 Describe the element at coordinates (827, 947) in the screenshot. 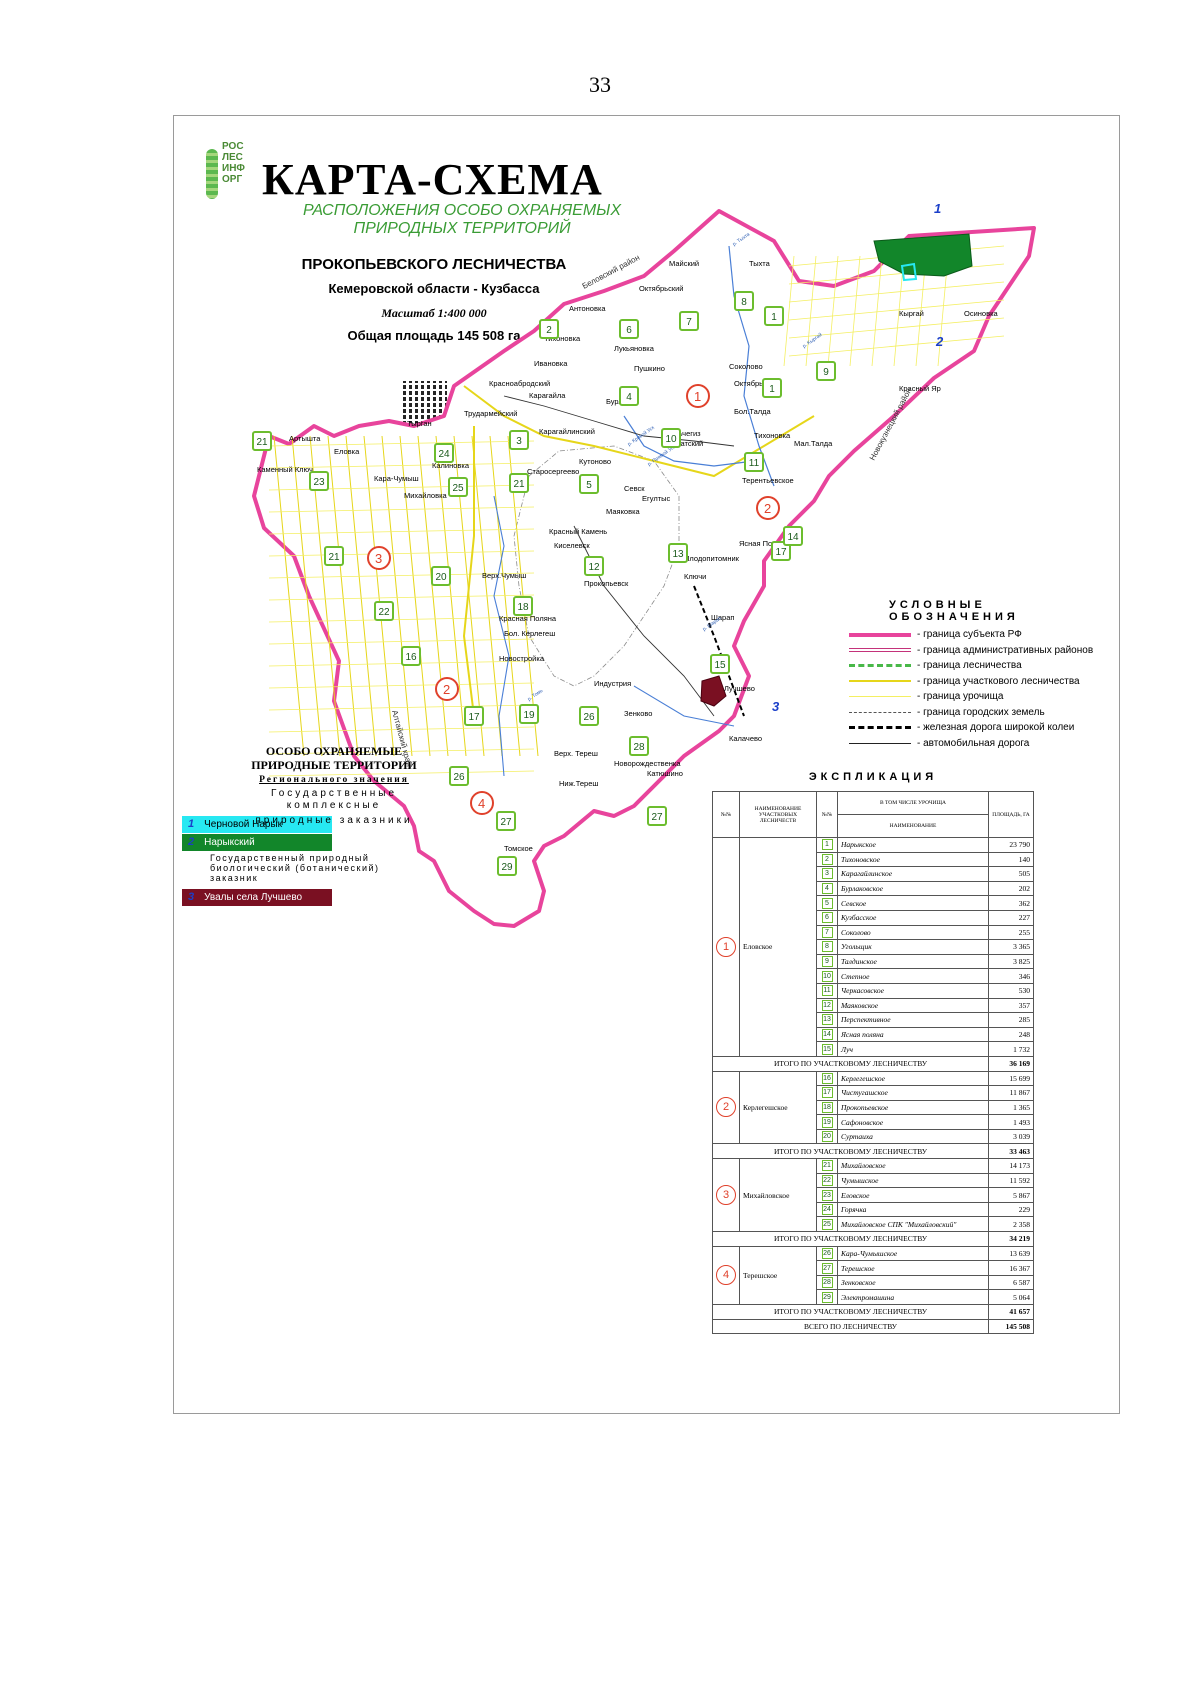

I see `tract-badge: 8` at that location.